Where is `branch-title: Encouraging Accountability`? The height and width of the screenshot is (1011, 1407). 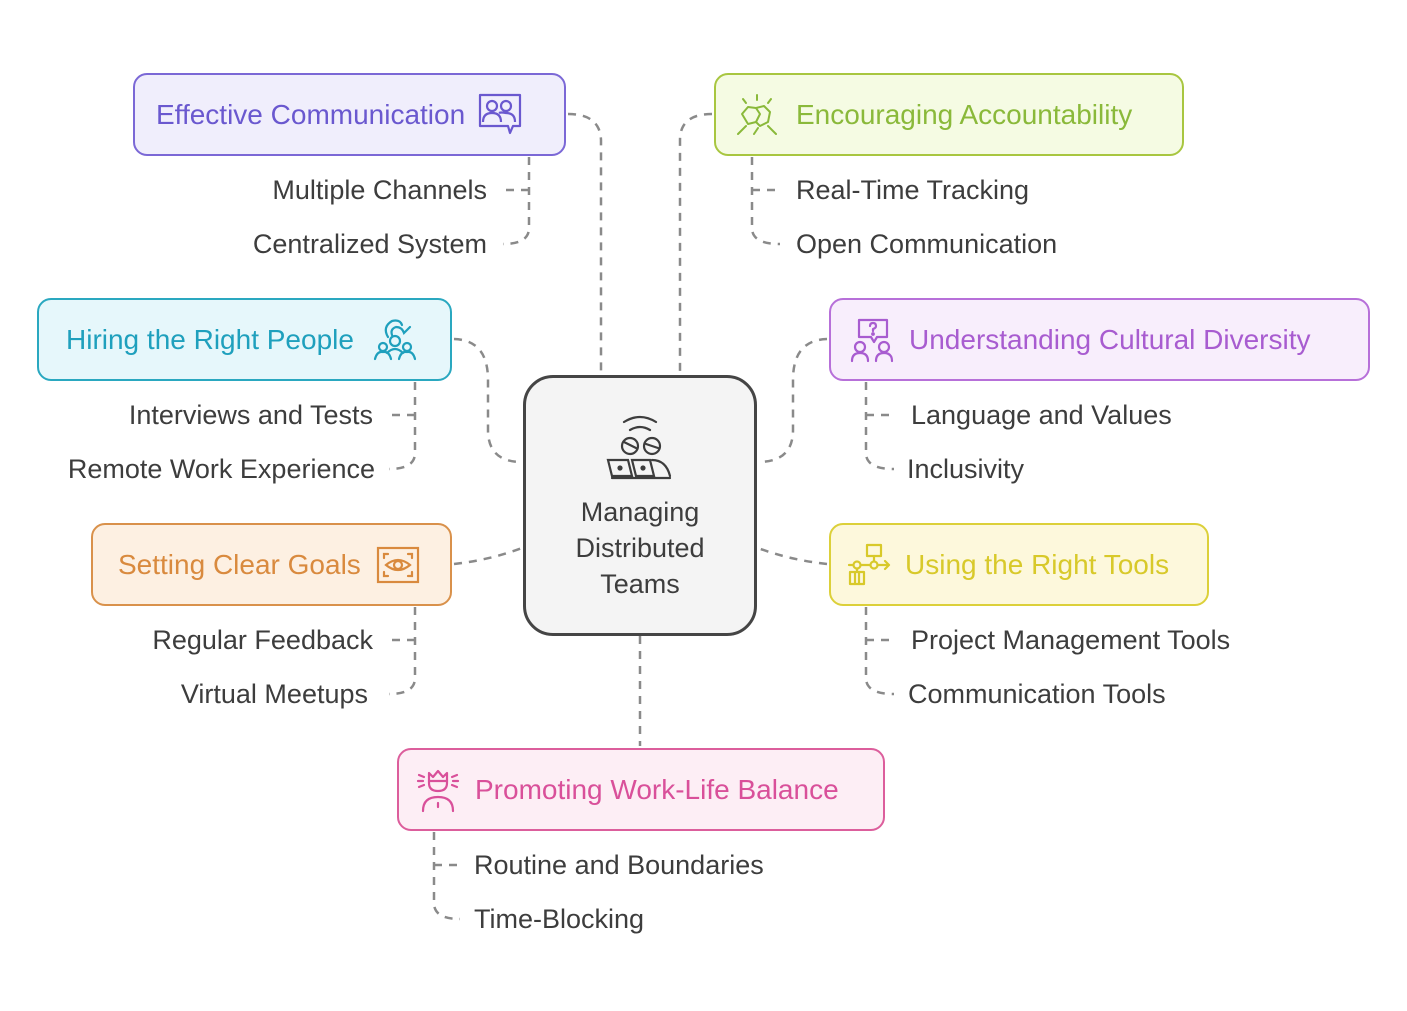
branch-title: Encouraging Accountability is located at coordinates (964, 114).